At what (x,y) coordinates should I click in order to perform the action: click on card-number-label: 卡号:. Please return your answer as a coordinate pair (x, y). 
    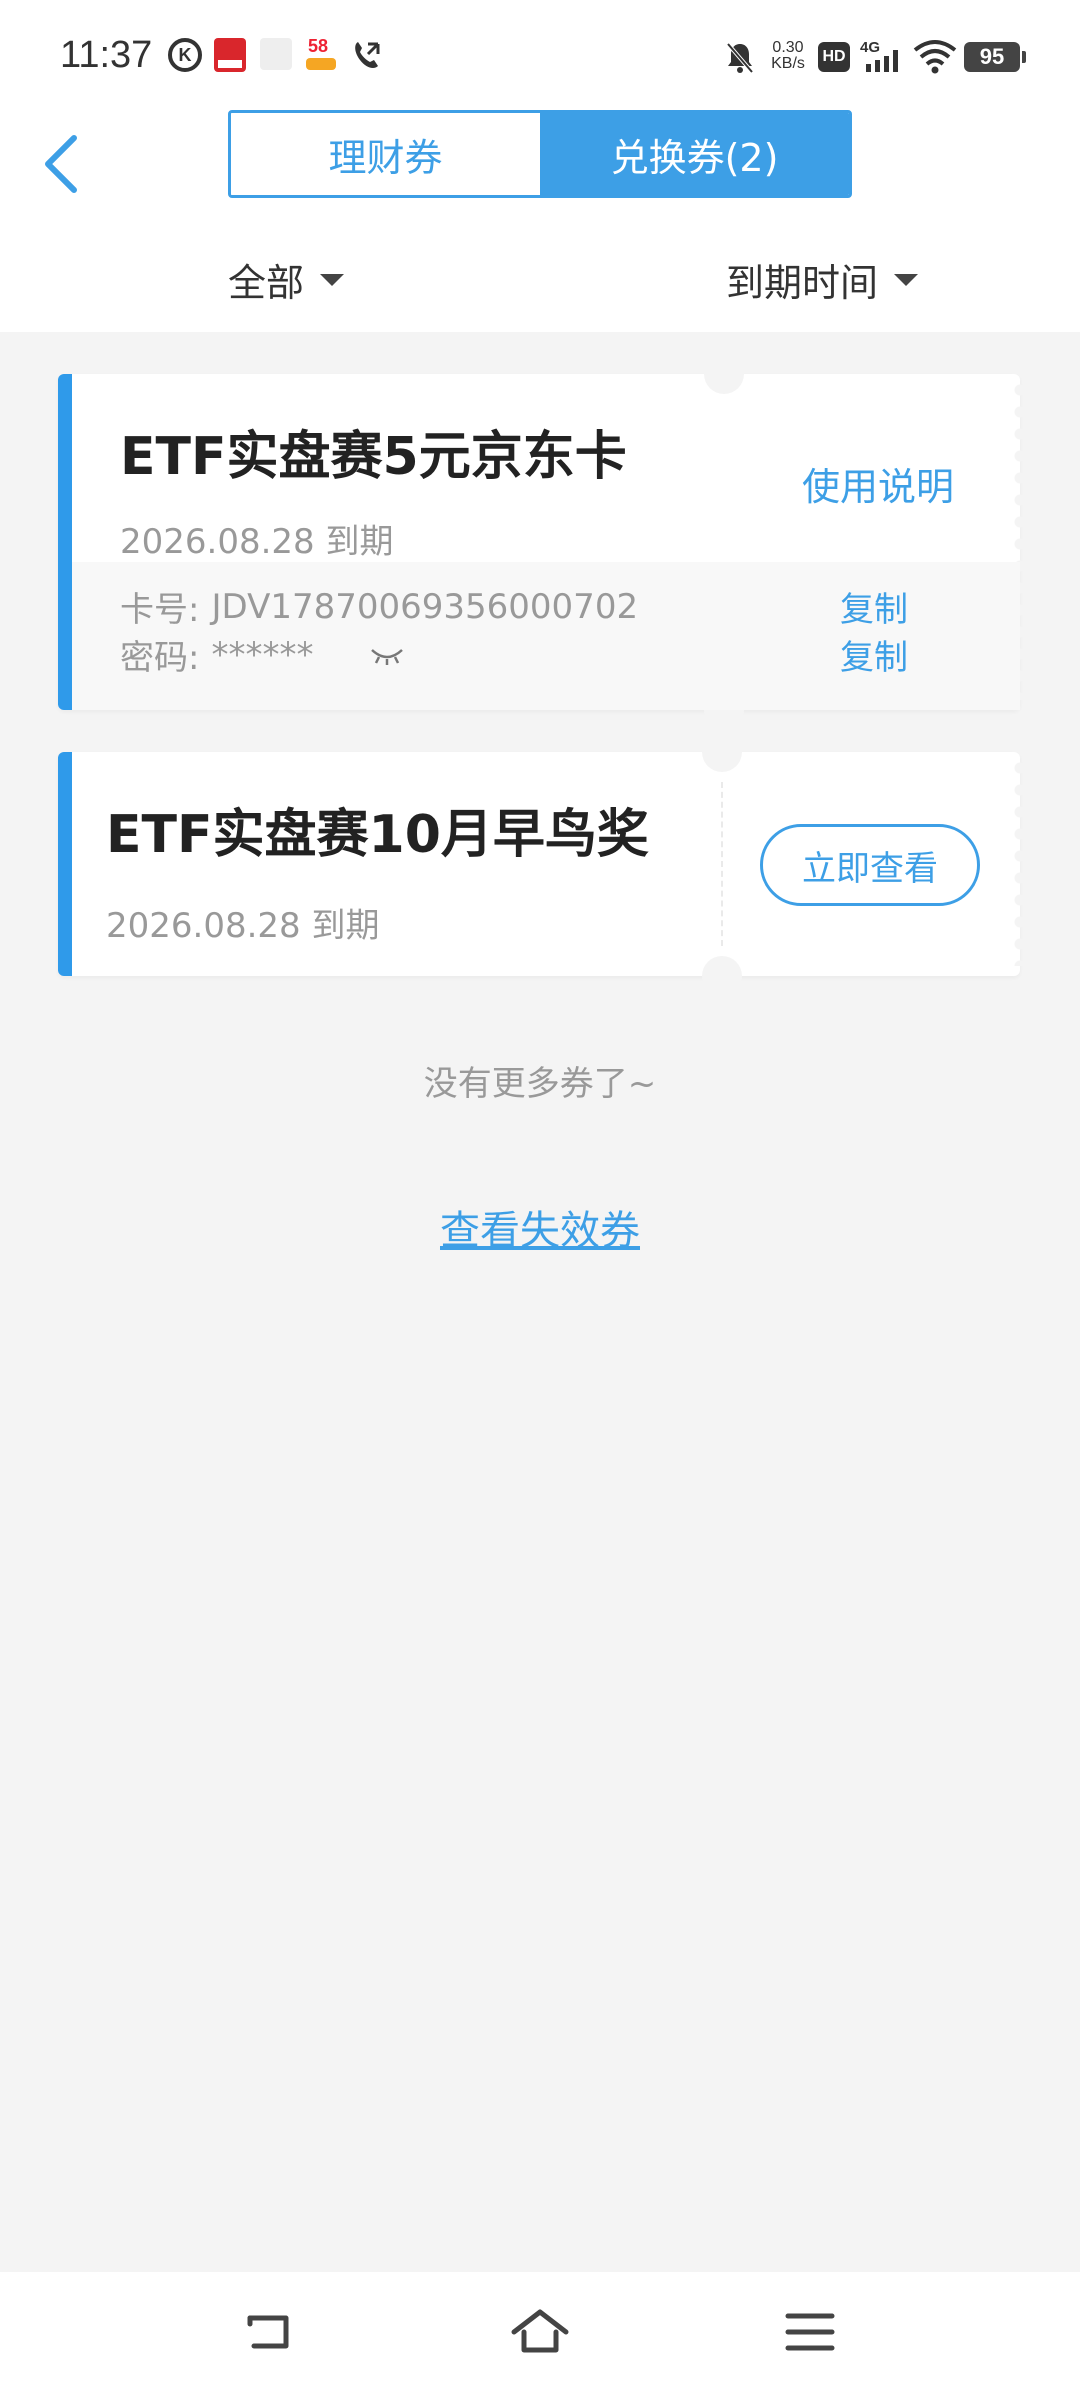
    Looking at the image, I should click on (160, 610).